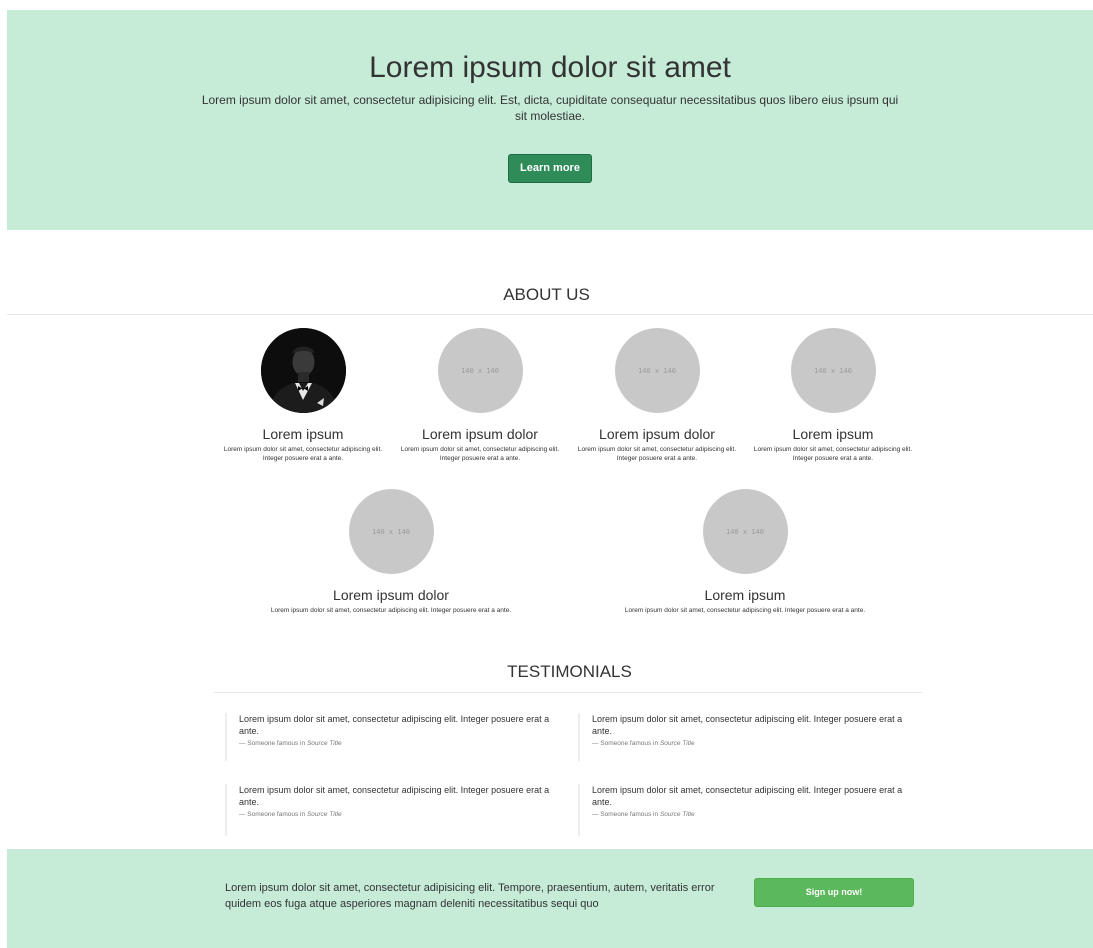 This screenshot has height=948, width=1093. Describe the element at coordinates (550, 67) in the screenshot. I see `hero-title: Lorem ipsum dolor sit amet` at that location.